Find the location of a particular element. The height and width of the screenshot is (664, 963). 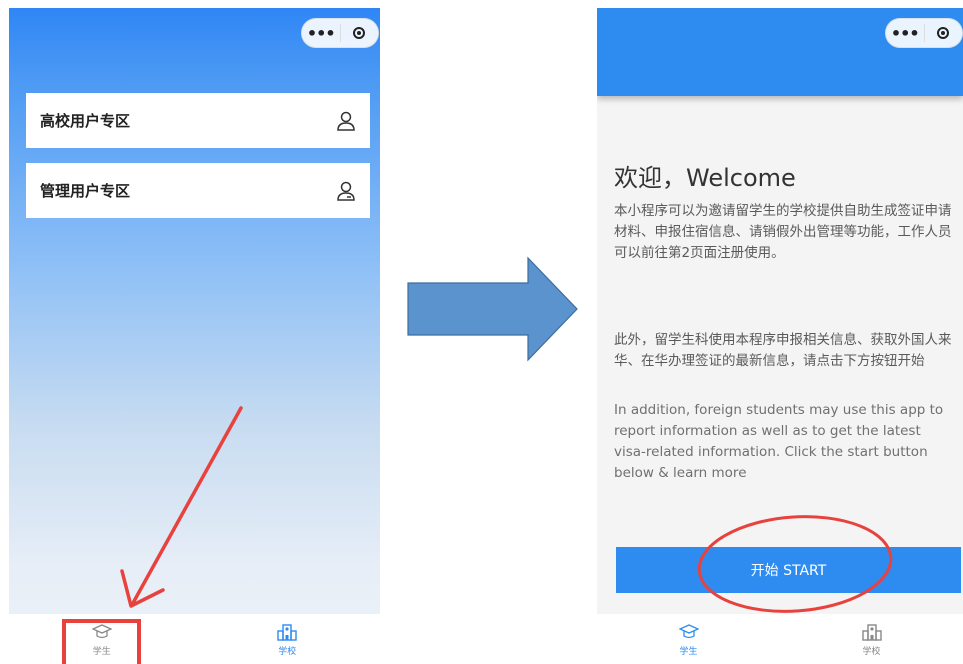

admin-user-zone-label: 管理用户专区 is located at coordinates (85, 191).